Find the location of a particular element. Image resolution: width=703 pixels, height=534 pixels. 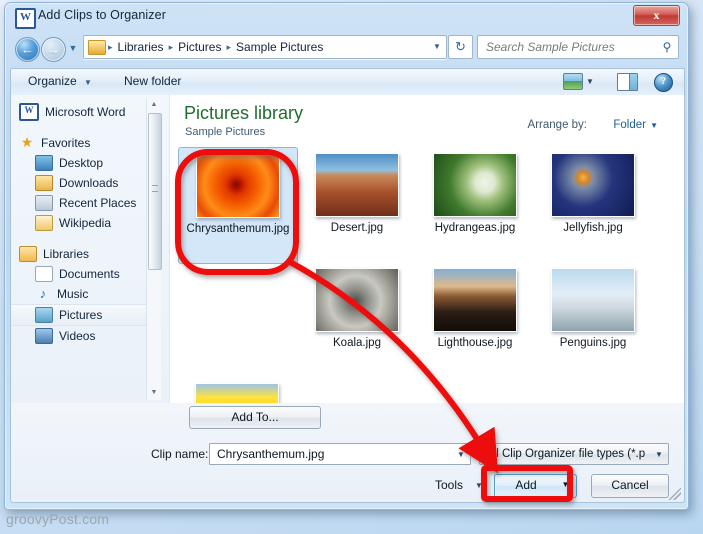

address-dropdown-icon: ▼ is located at coordinates (437, 47).